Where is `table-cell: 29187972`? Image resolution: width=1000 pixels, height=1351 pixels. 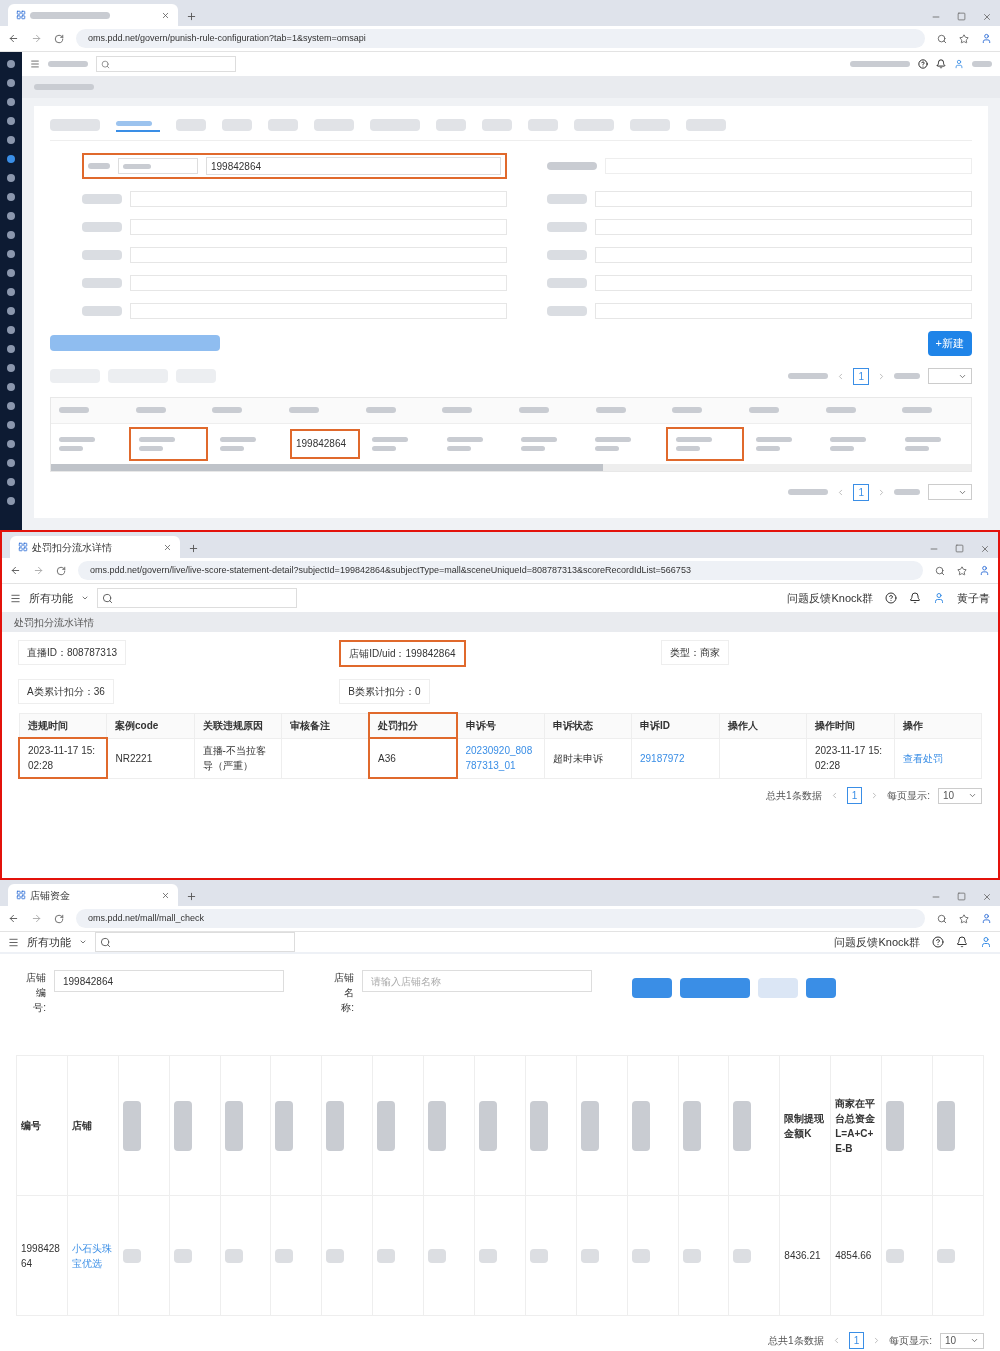
table-cell: 29187972 is located at coordinates (675, 758).